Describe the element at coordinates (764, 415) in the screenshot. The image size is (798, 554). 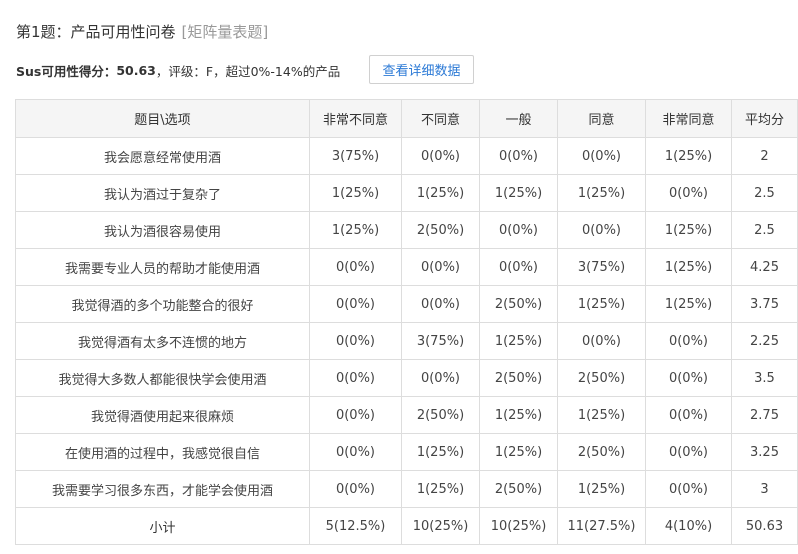
I see `cell-average: 2.75` at that location.